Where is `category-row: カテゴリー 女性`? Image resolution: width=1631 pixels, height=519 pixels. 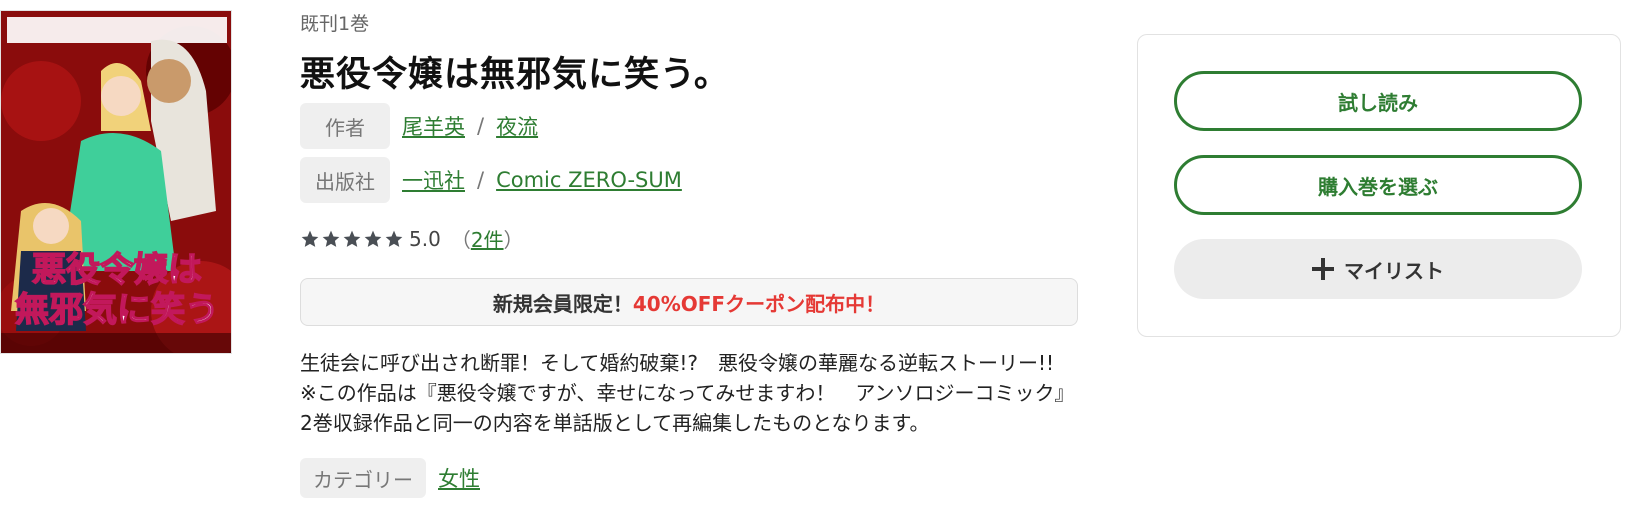 category-row: カテゴリー 女性 is located at coordinates (390, 478).